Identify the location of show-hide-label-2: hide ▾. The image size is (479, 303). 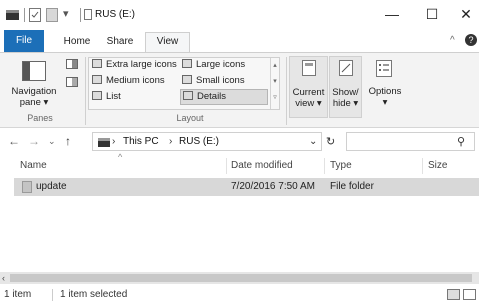
(345, 103).